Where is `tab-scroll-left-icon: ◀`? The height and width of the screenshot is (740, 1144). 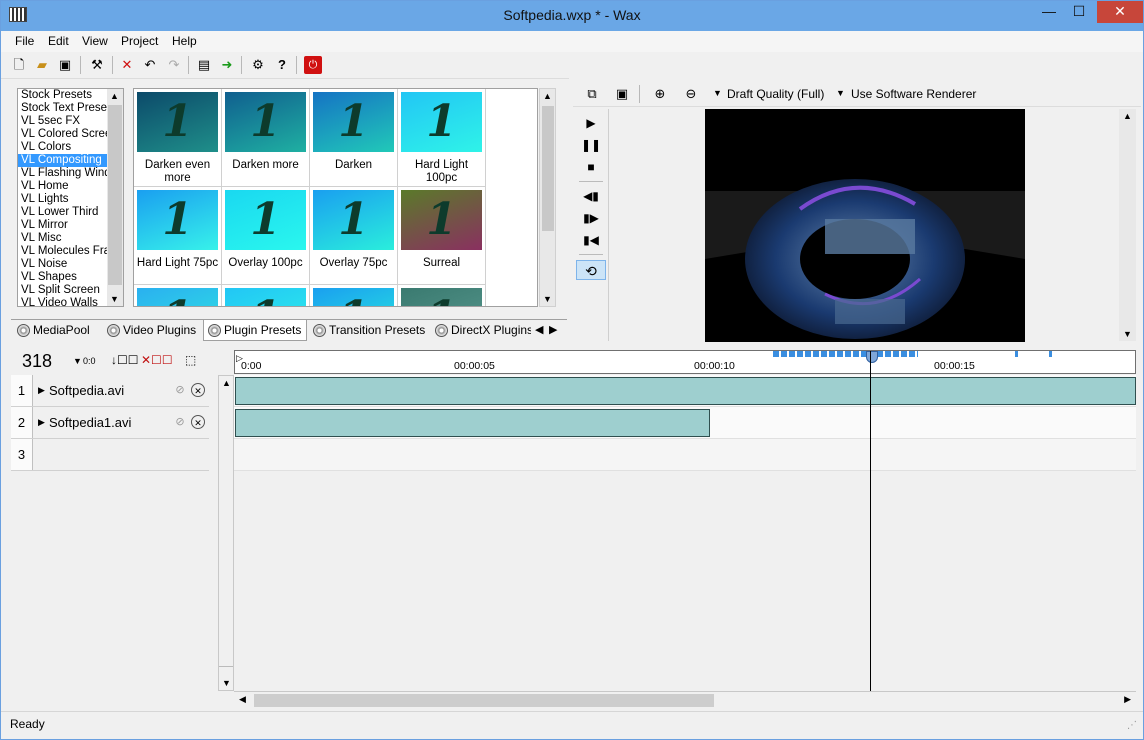
tab-scroll-left-icon: ◀ is located at coordinates (539, 329).